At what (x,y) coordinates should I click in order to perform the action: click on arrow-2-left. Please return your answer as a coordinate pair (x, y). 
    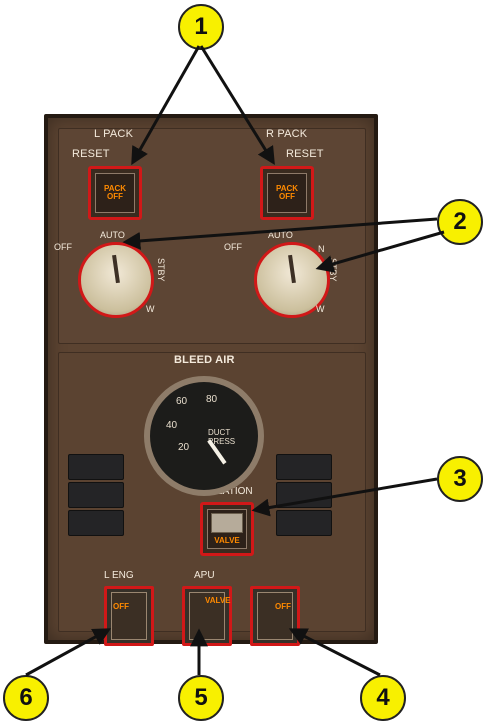
    Looking at the image, I should click on (280, 233).